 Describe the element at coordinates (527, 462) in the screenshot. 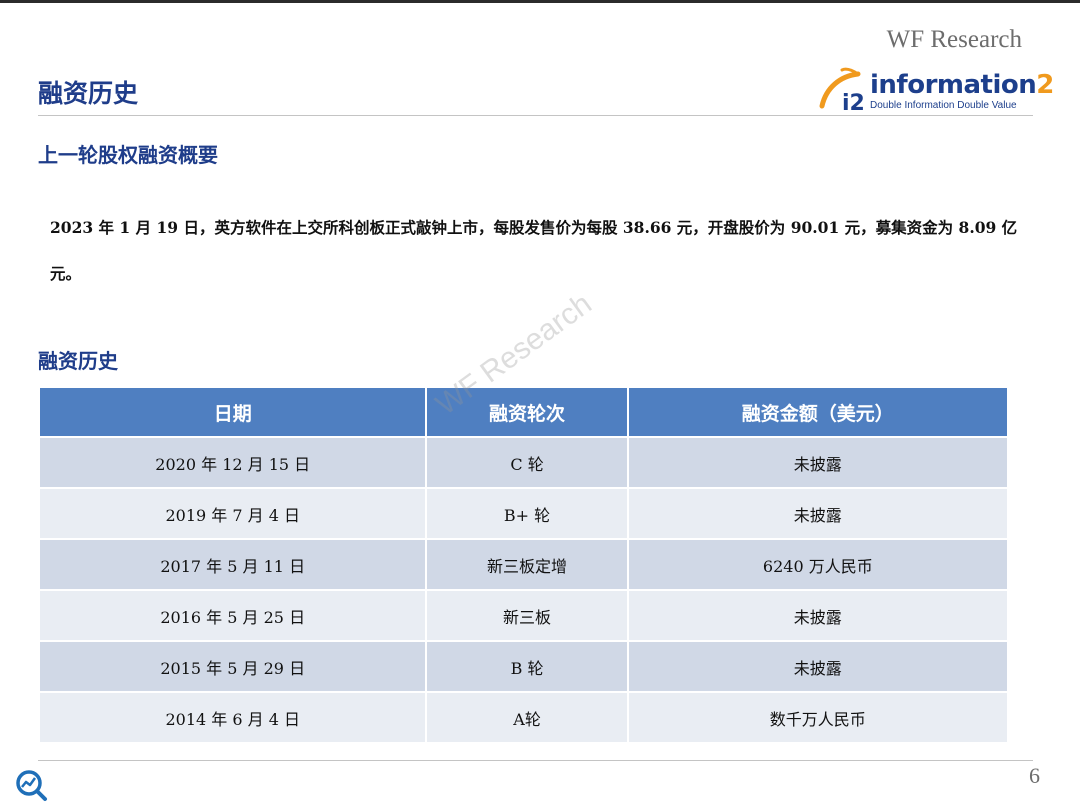

I see `cell-round: C 轮` at that location.